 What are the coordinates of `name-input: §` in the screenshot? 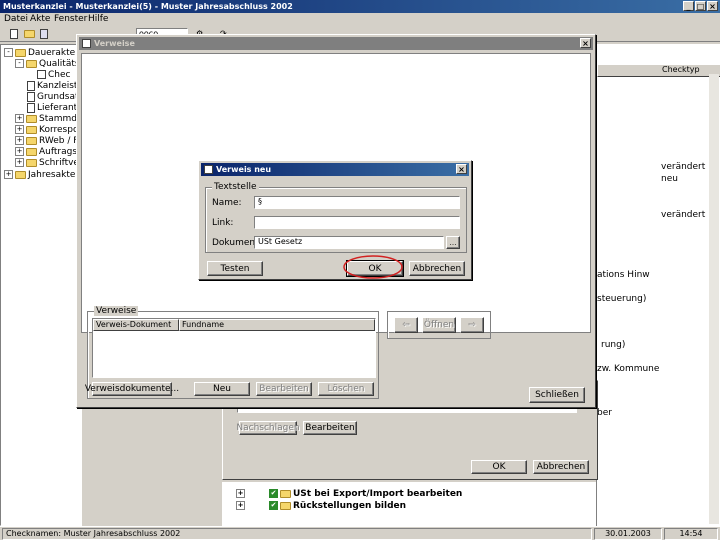 It's located at (357, 202).